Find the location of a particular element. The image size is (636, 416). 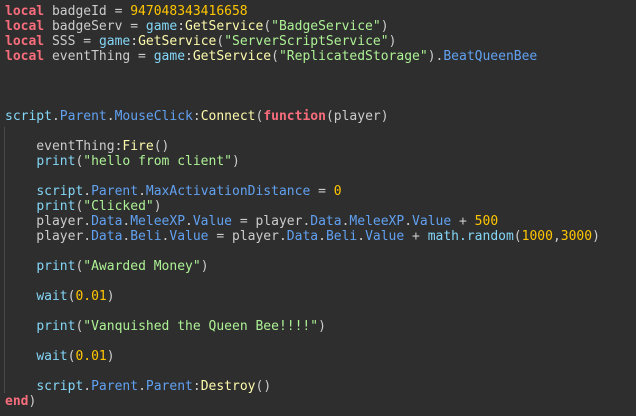

member: BeatQueenBee is located at coordinates (490, 56).